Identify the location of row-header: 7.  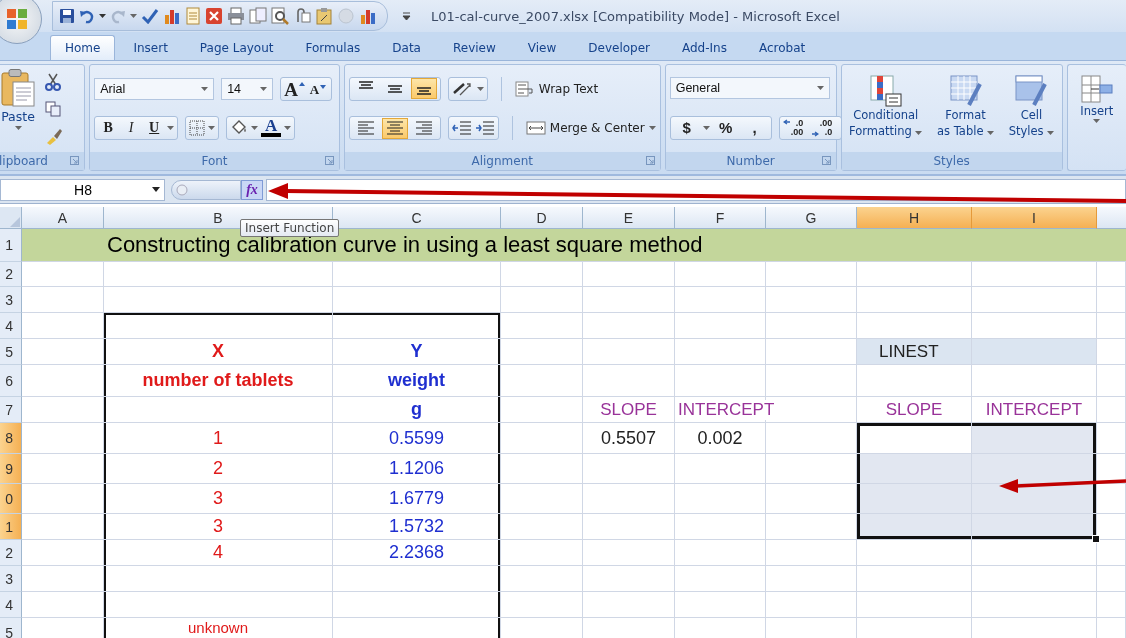
(11, 410).